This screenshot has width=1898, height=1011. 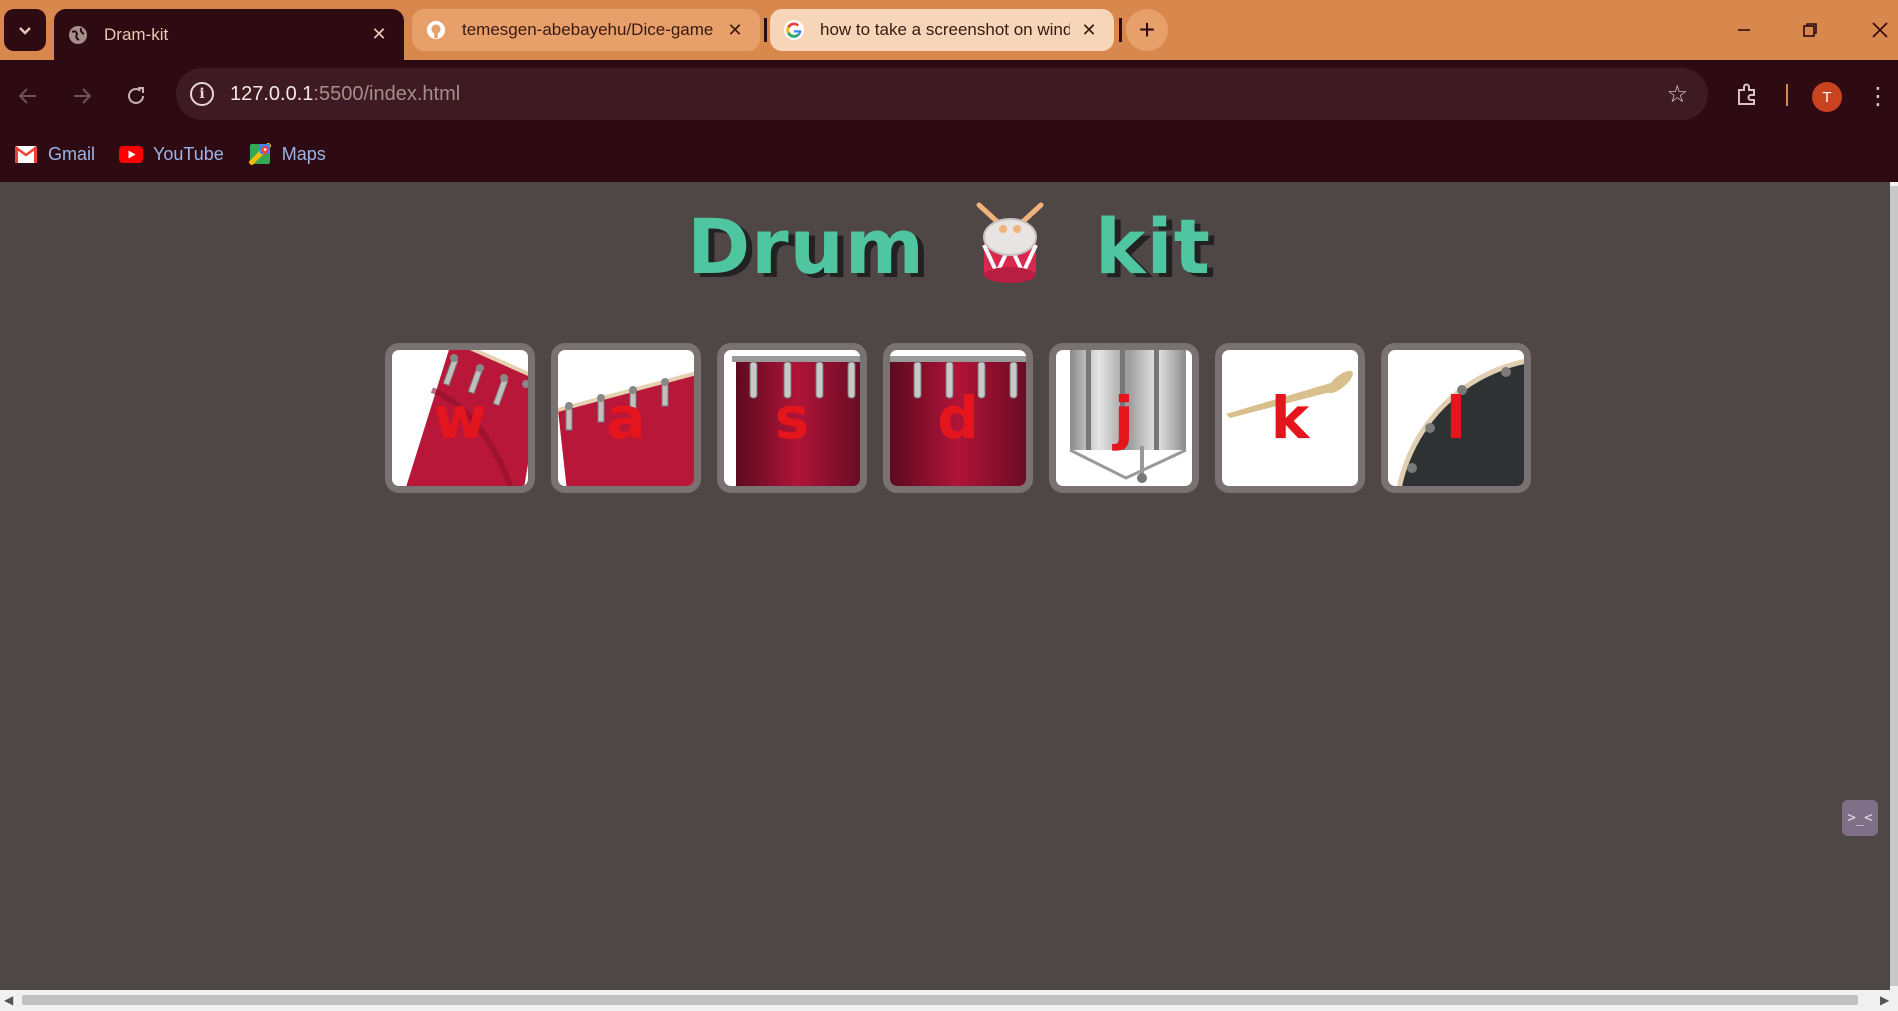 I want to click on drum-pad-s: s, so click(x=792, y=418).